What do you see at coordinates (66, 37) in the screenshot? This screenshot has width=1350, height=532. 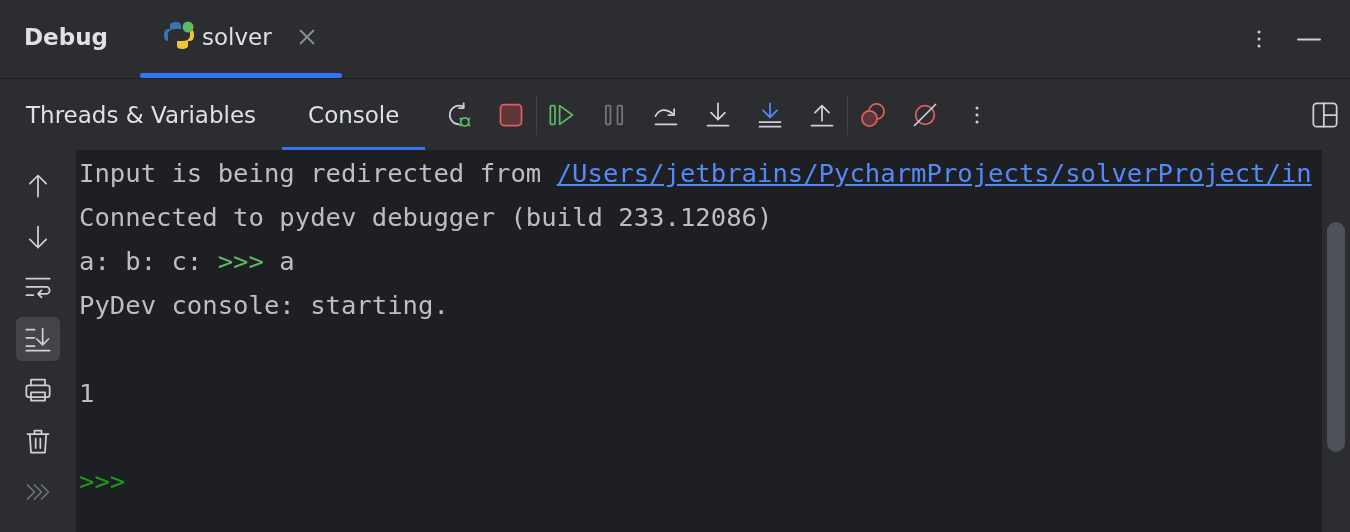 I see `panel-title: Debug` at bounding box center [66, 37].